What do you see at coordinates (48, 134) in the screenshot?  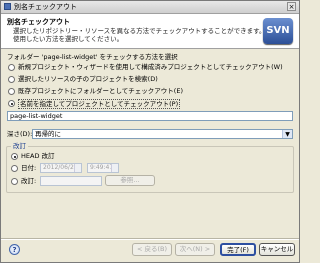 I see `depth-select-value: 再帰的に` at bounding box center [48, 134].